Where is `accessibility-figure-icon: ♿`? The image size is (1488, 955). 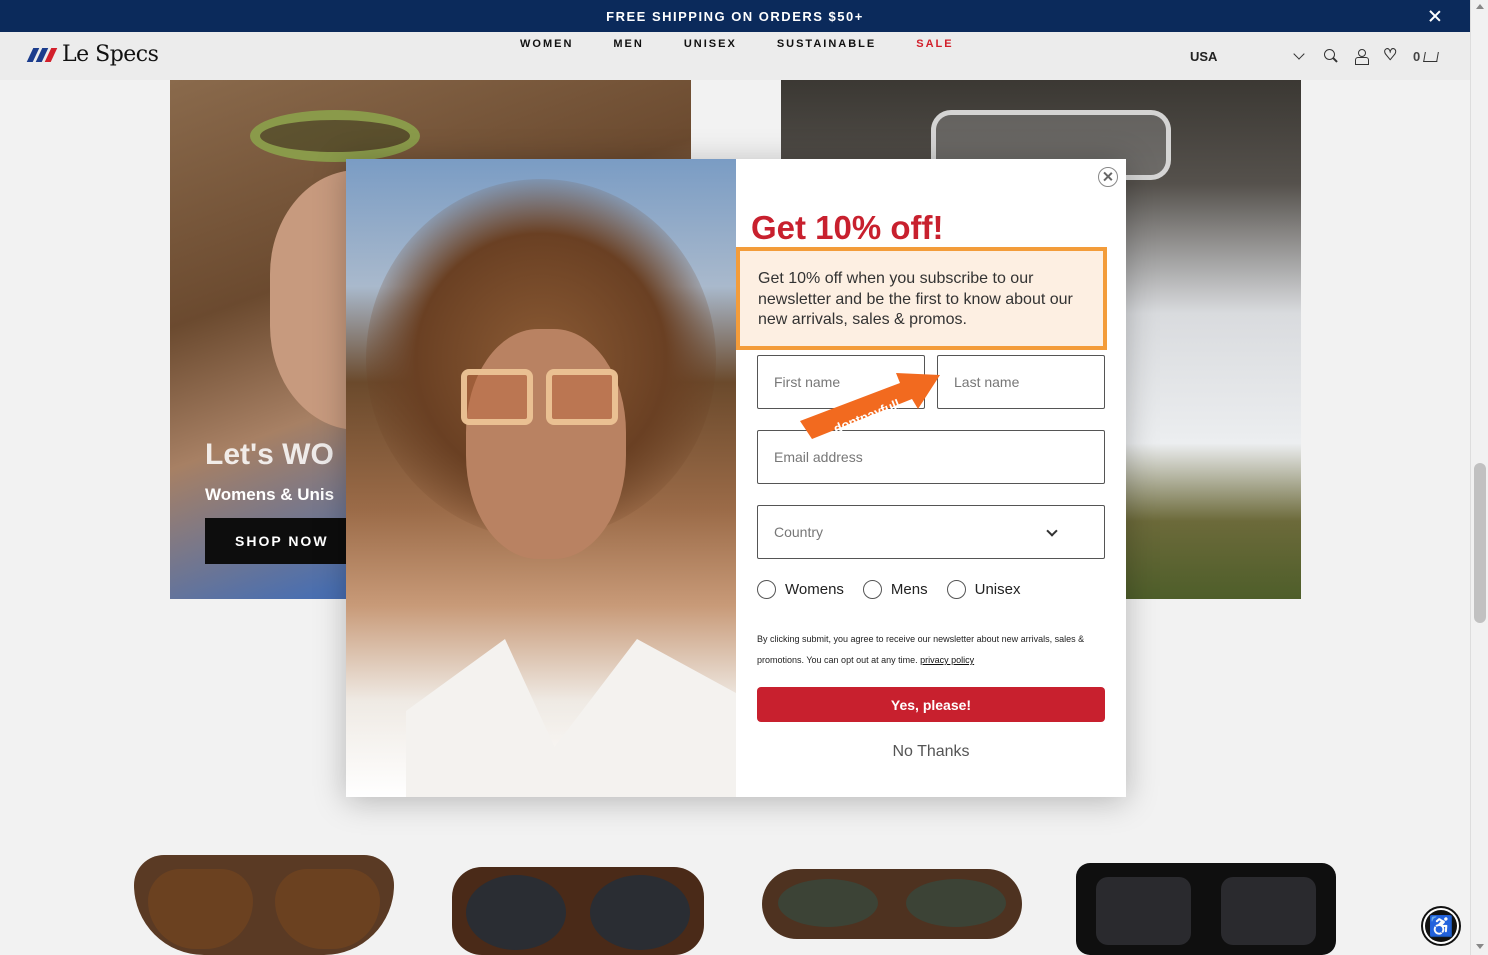
accessibility-figure-icon: ♿ is located at coordinates (1441, 926).